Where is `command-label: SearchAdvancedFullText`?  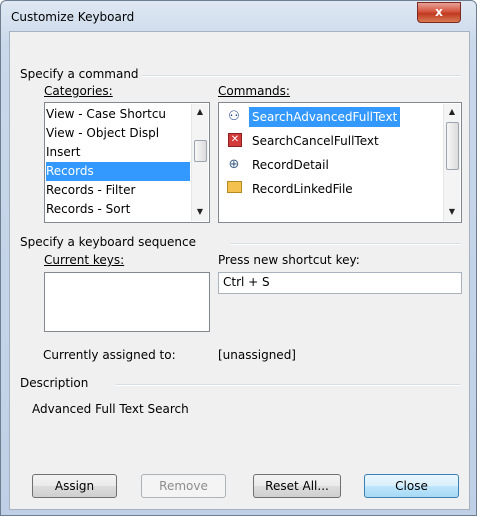
command-label: SearchAdvancedFullText is located at coordinates (325, 117).